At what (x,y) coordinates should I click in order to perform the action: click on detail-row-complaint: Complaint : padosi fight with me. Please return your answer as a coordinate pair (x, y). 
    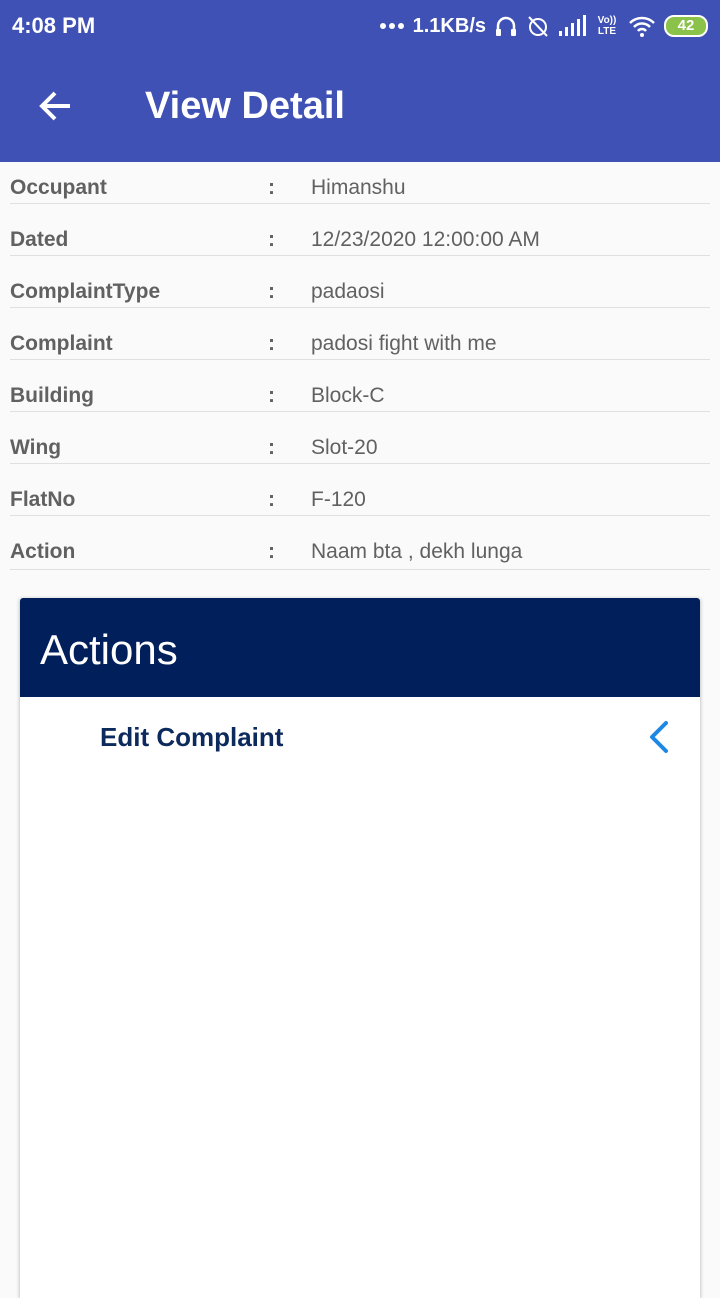
    Looking at the image, I should click on (360, 344).